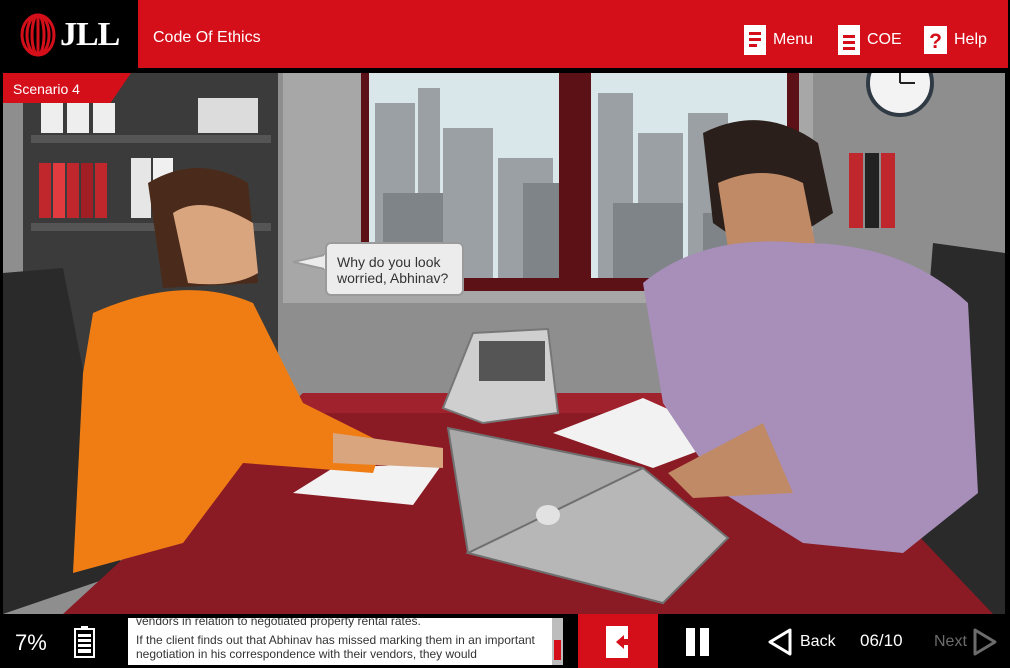 The image size is (1010, 668). What do you see at coordinates (690, 642) in the screenshot?
I see `pause-icon` at bounding box center [690, 642].